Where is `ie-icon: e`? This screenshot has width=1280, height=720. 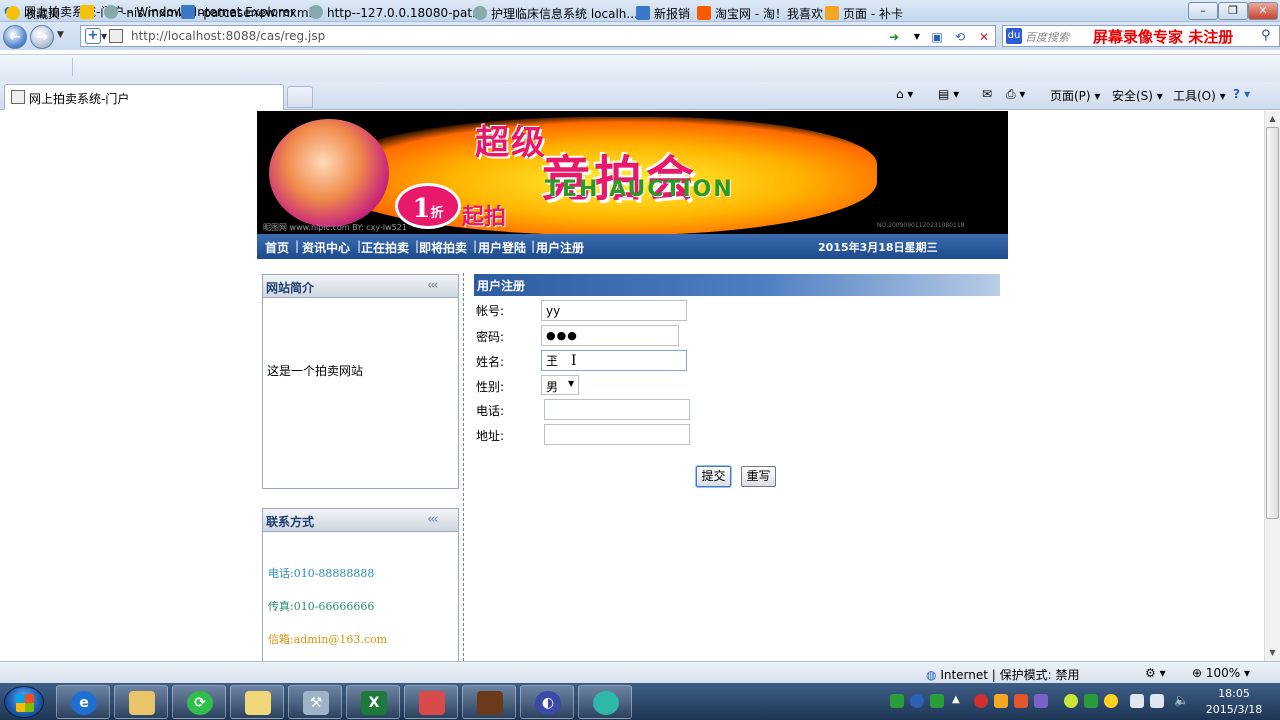 ie-icon: e is located at coordinates (84, 703).